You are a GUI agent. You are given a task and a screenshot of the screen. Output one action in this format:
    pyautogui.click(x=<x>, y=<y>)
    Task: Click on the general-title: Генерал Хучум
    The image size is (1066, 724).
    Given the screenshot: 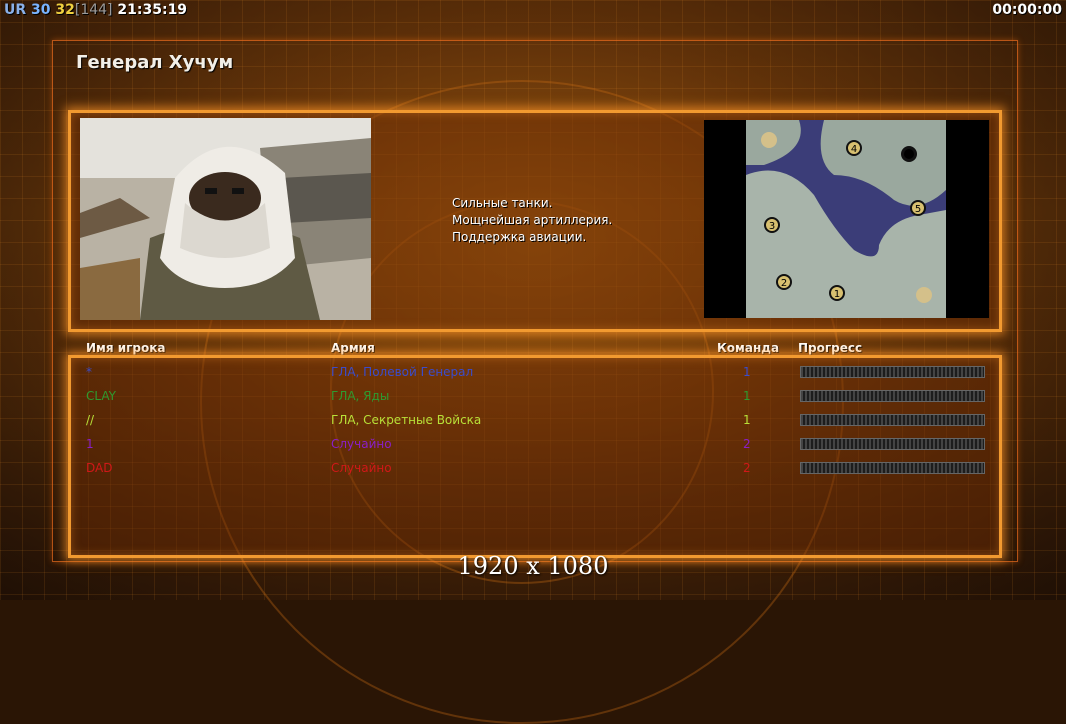 What is the action you would take?
    pyautogui.click(x=155, y=62)
    